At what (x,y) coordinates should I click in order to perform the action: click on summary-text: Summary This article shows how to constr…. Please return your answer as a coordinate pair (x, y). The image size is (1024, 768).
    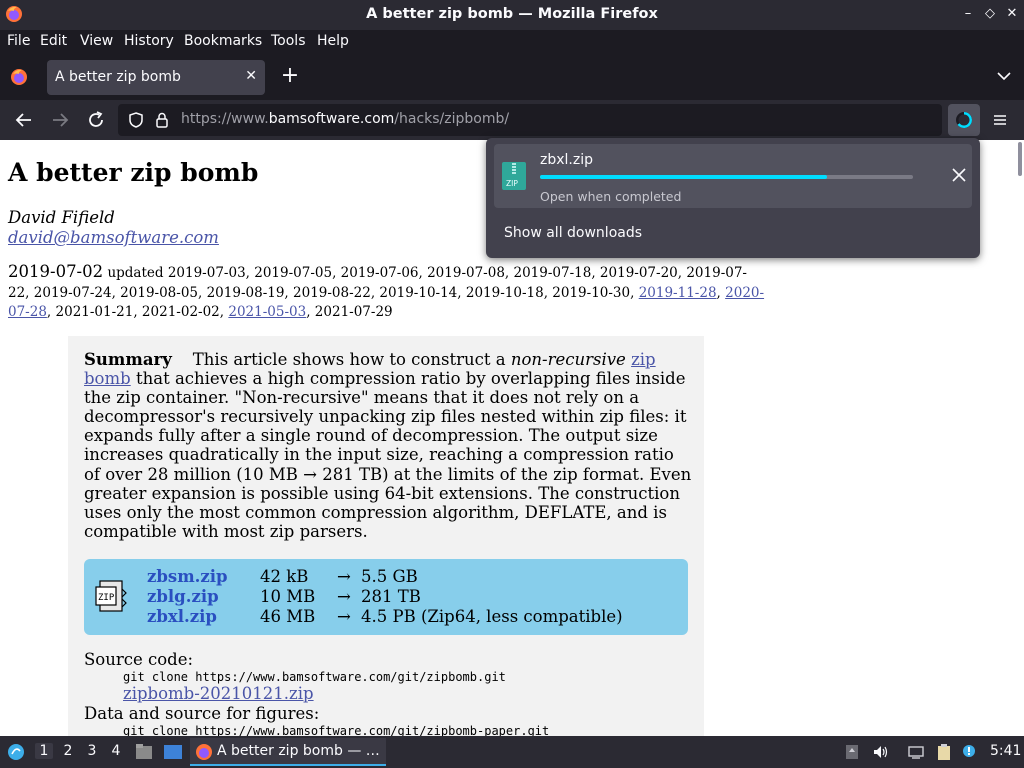
    Looking at the image, I should click on (388, 445).